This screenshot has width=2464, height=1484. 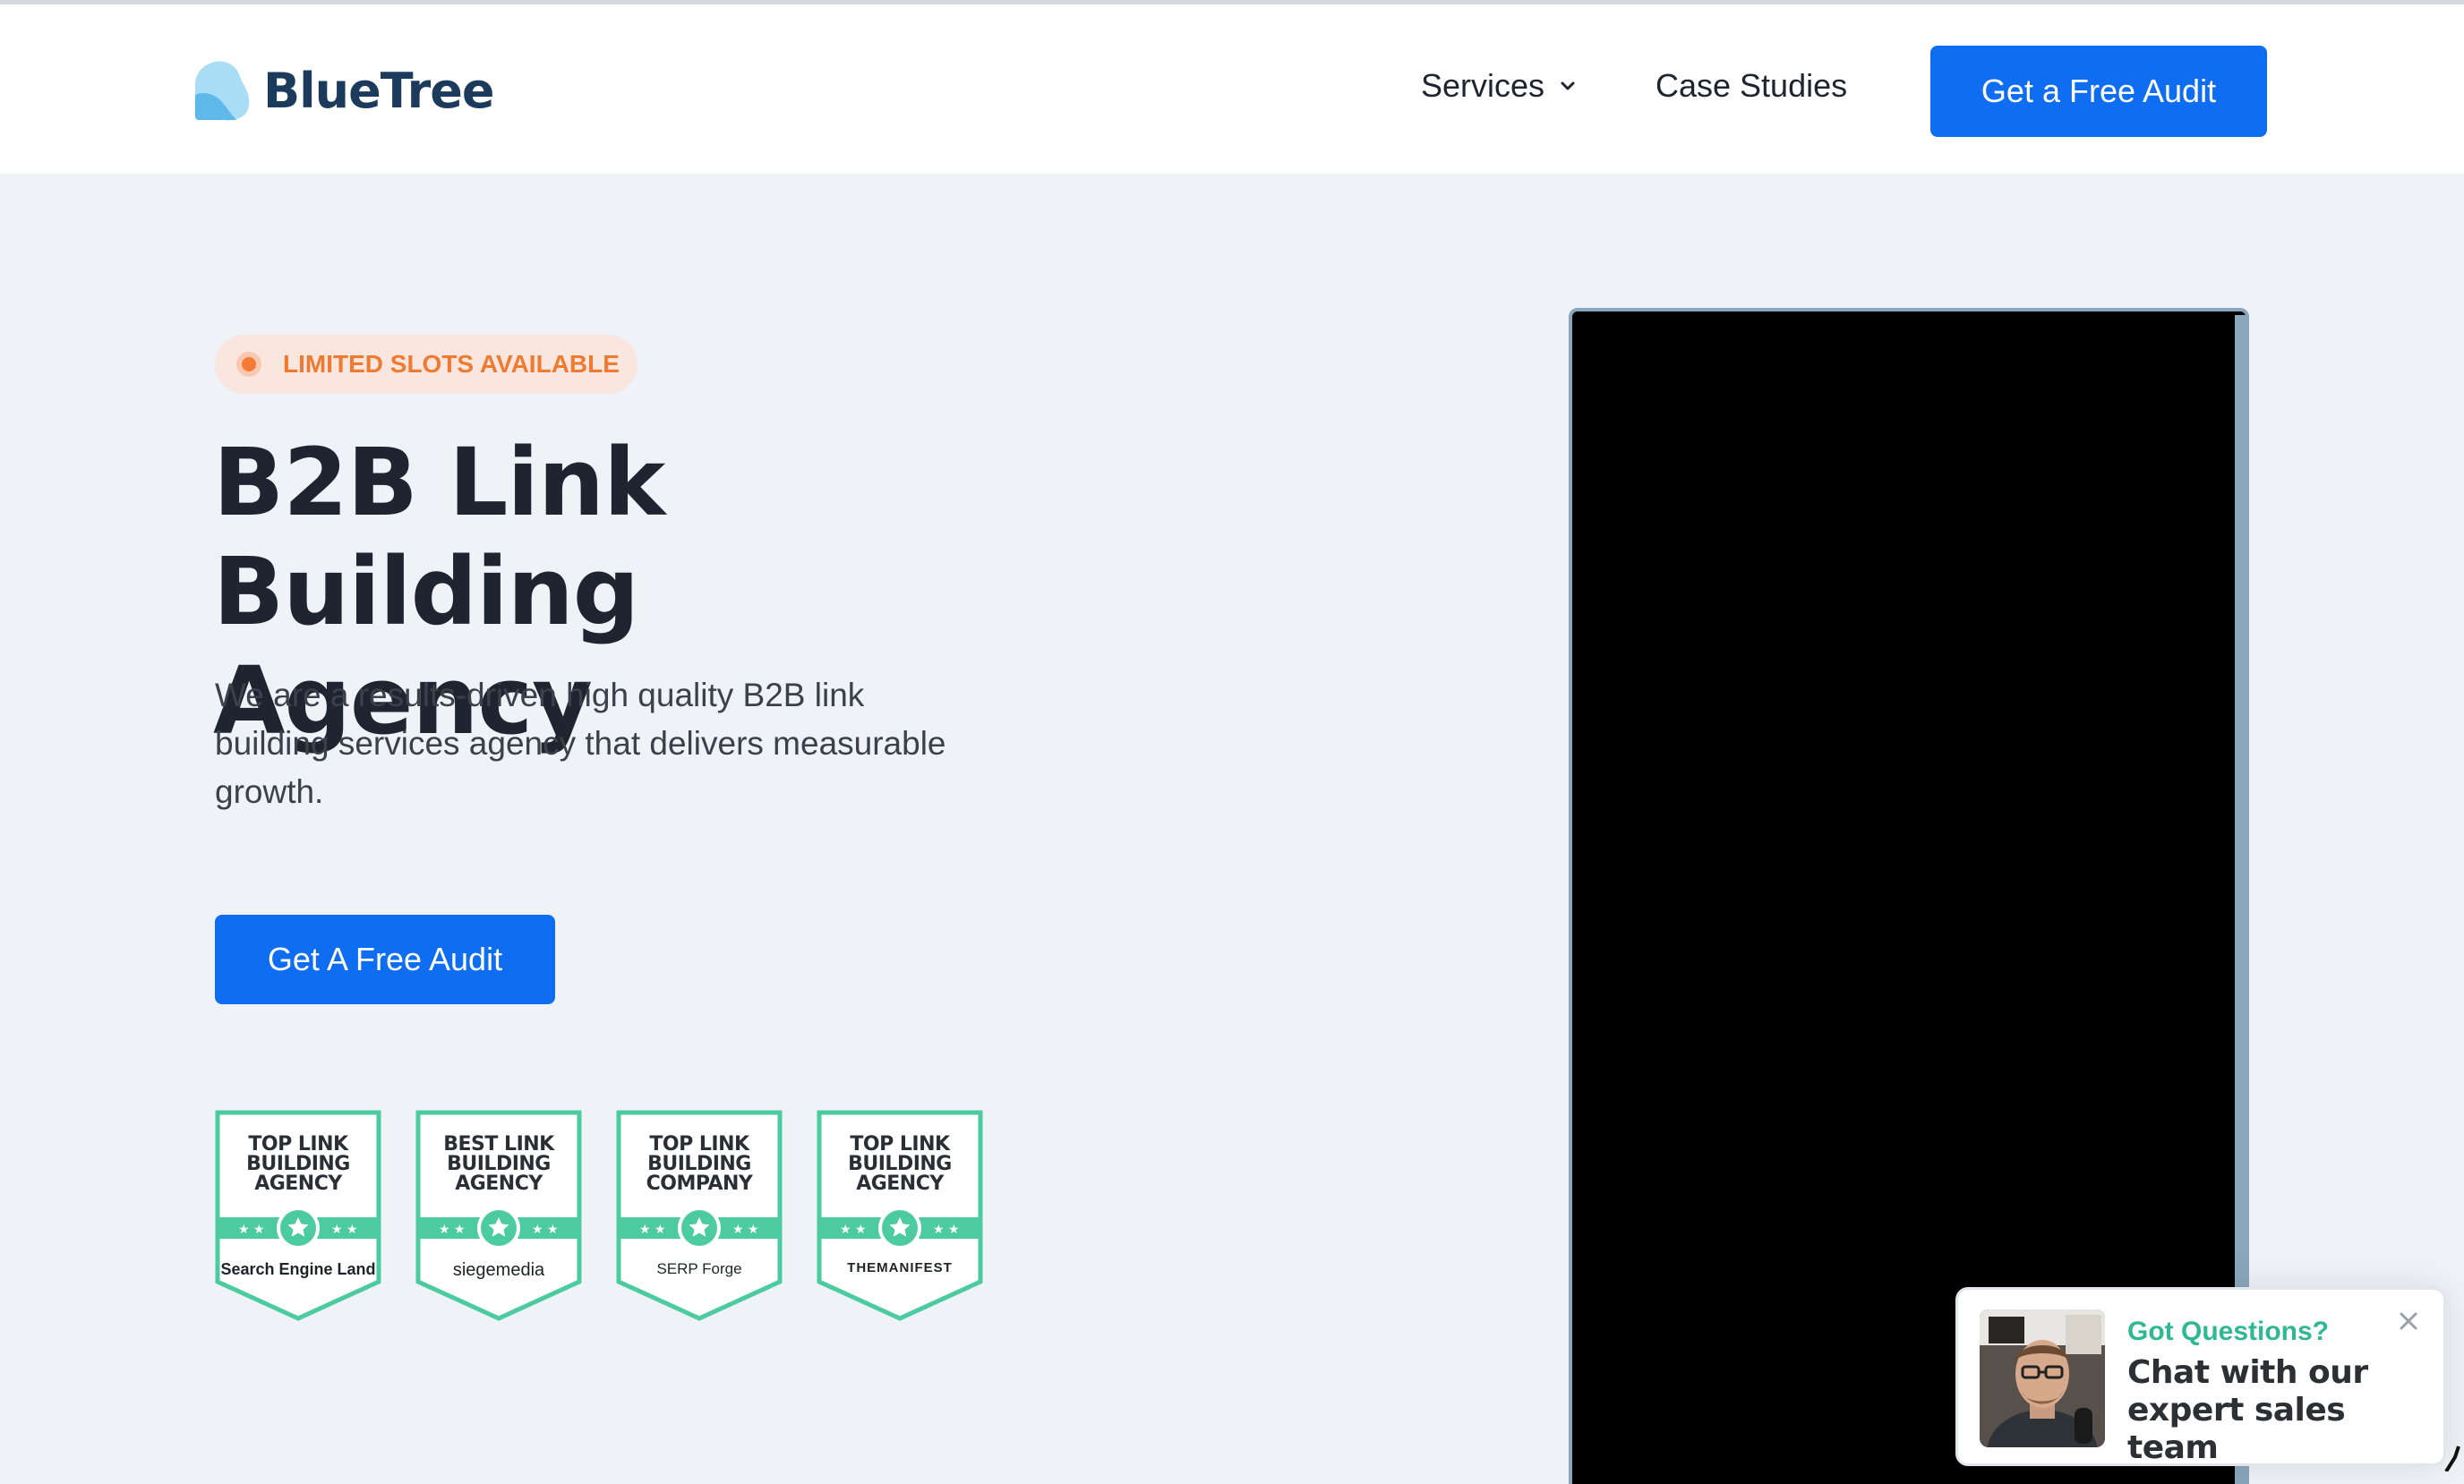 What do you see at coordinates (900, 1267) in the screenshot?
I see `badge-source: THEMANIFEST` at bounding box center [900, 1267].